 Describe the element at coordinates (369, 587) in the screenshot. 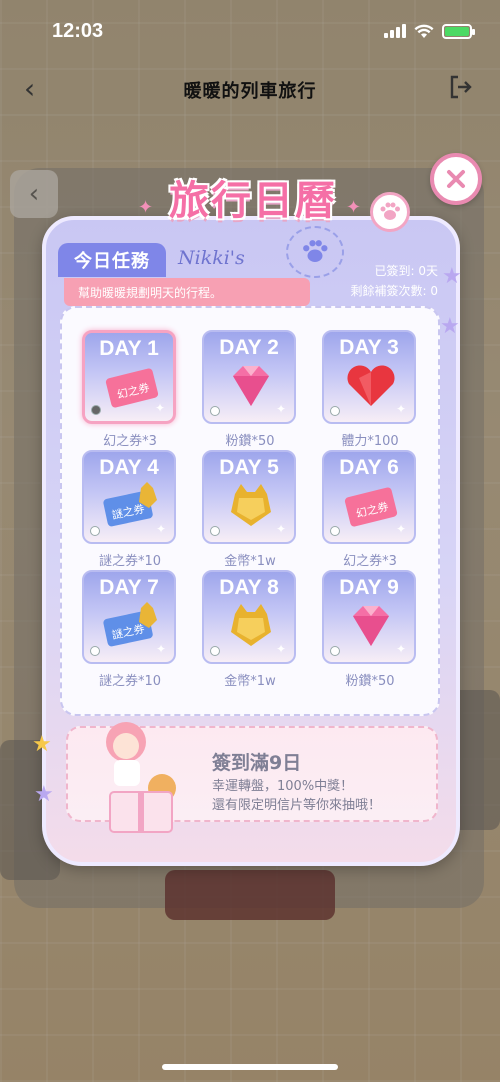

I see `day-label: DAY 9` at that location.